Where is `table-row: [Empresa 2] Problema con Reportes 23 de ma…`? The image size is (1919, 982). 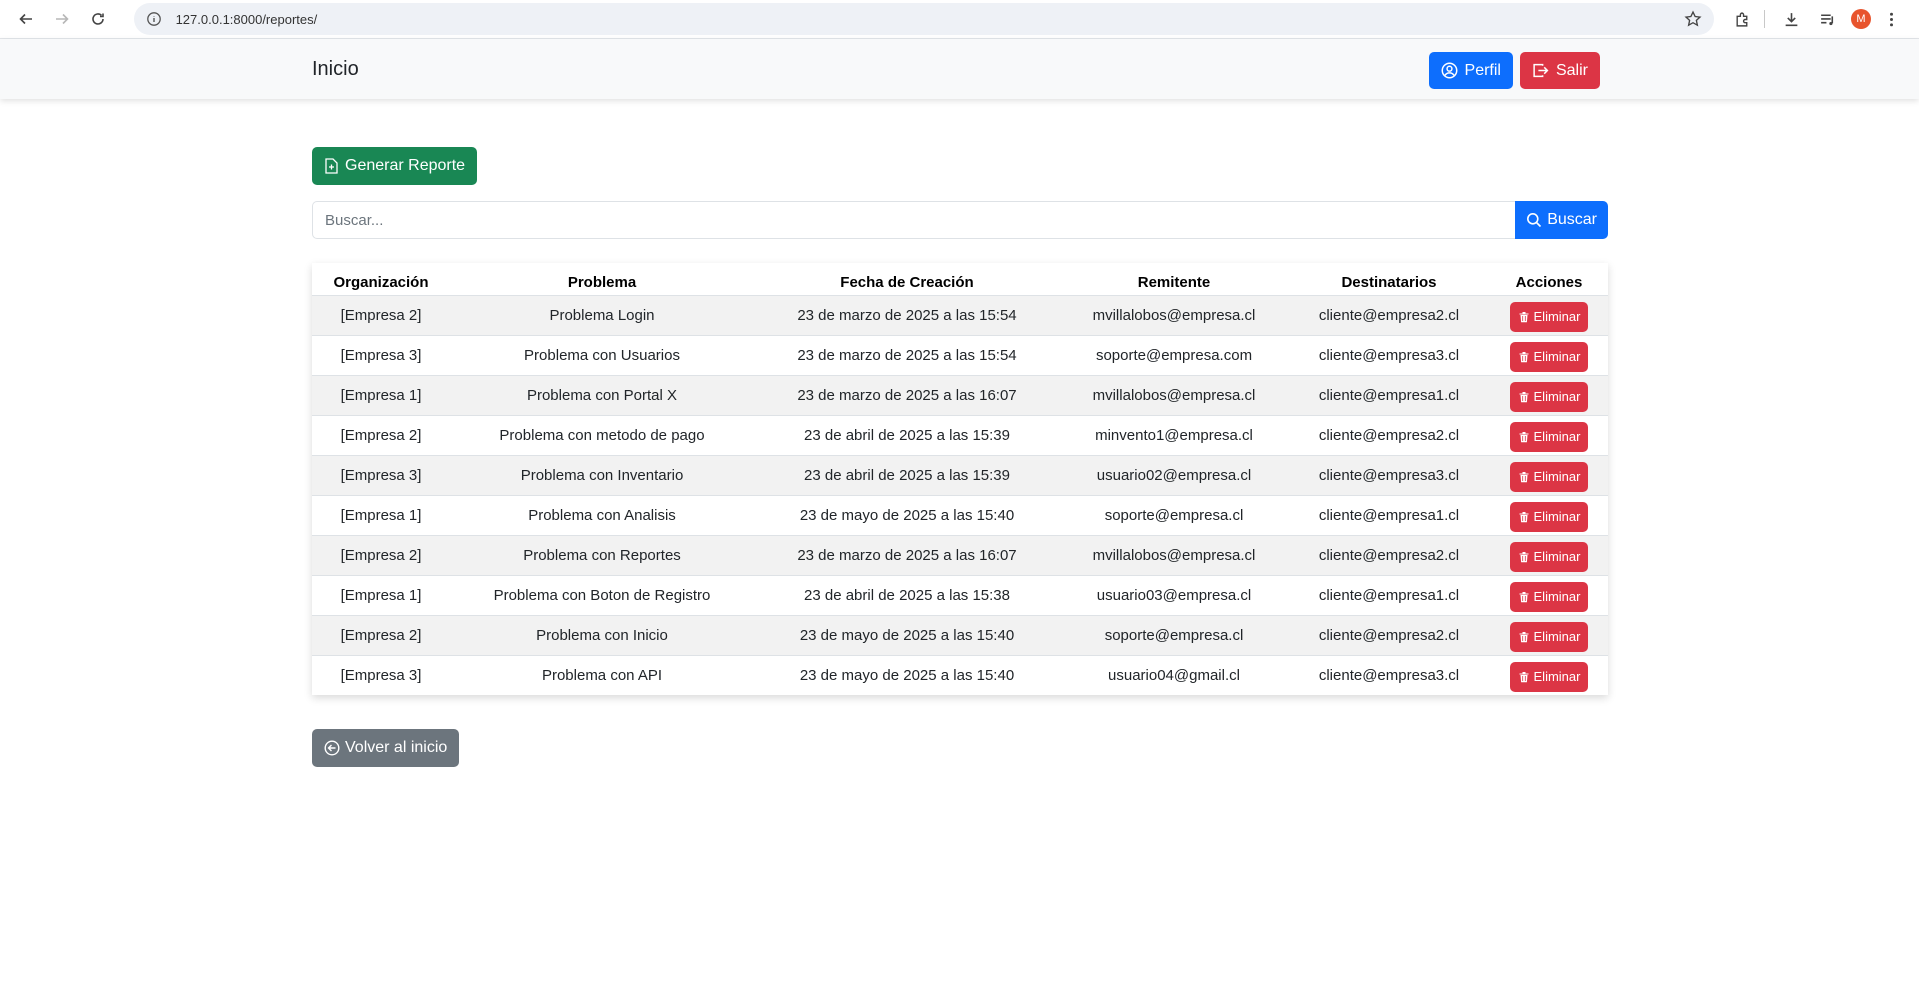
table-row: [Empresa 2] Problema con Reportes 23 de ma… is located at coordinates (960, 554).